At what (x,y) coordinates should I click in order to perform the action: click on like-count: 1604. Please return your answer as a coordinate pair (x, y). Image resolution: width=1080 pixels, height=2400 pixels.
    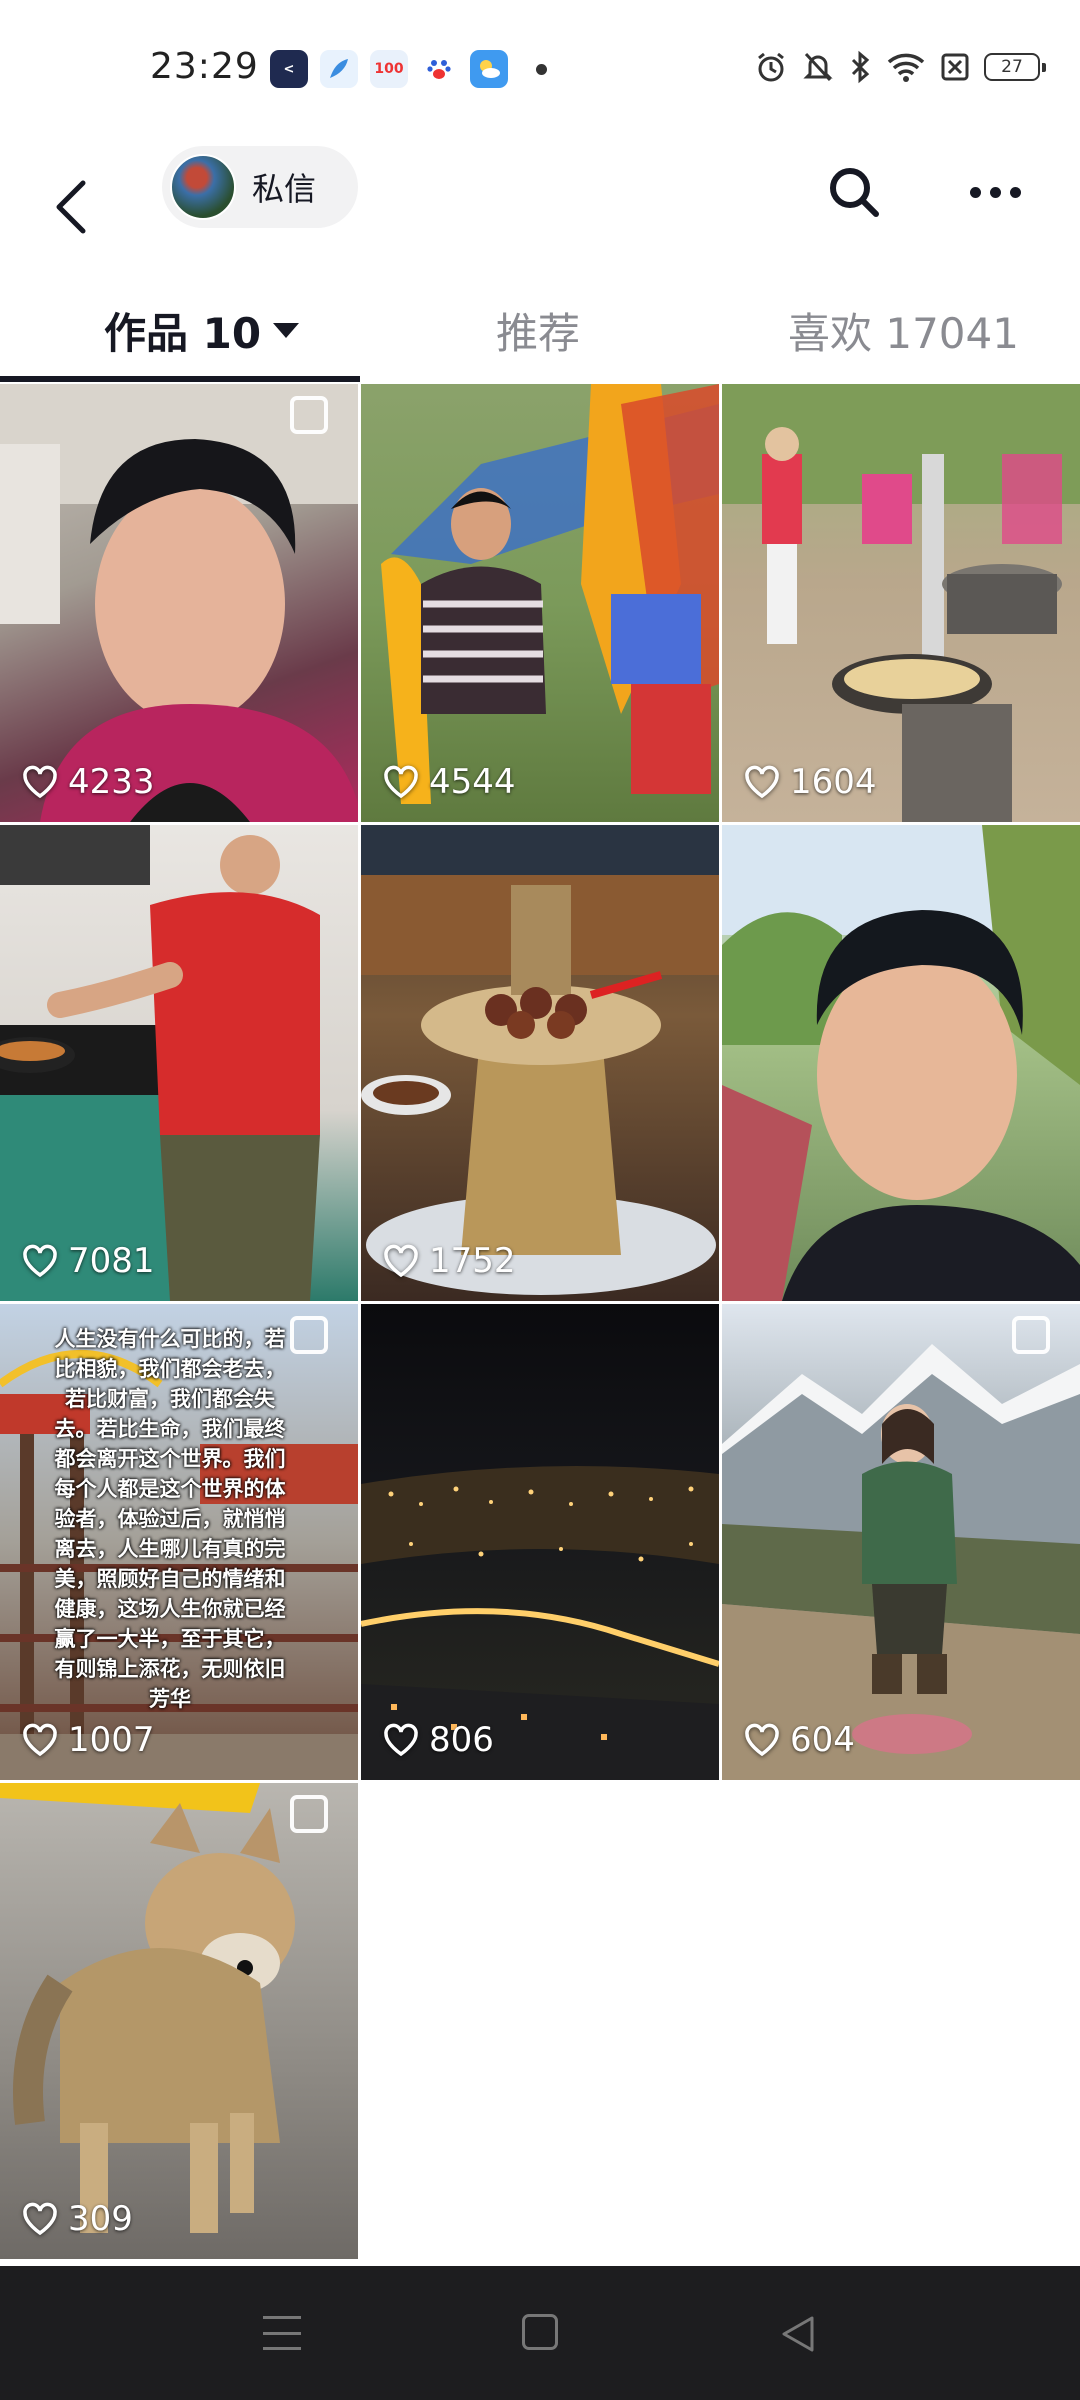
    Looking at the image, I should click on (810, 782).